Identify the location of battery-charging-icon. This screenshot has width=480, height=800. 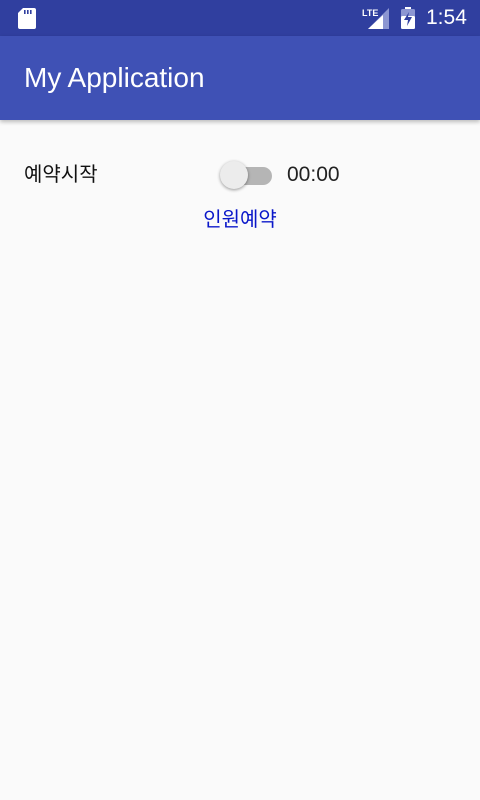
(408, 18).